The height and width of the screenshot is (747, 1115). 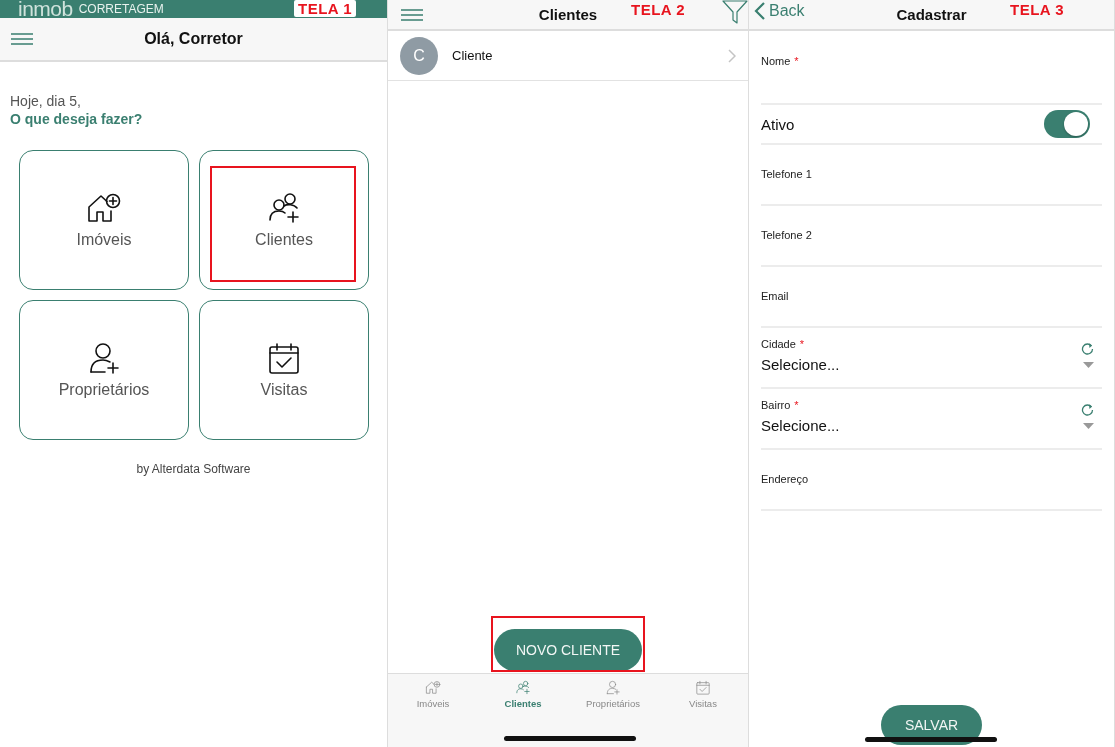 What do you see at coordinates (778, 344) in the screenshot?
I see `field-label: Cidade` at bounding box center [778, 344].